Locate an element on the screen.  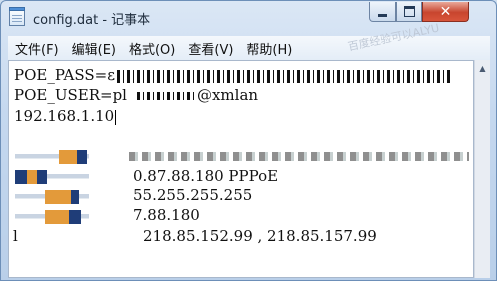
maximize-button is located at coordinates (409, 12).